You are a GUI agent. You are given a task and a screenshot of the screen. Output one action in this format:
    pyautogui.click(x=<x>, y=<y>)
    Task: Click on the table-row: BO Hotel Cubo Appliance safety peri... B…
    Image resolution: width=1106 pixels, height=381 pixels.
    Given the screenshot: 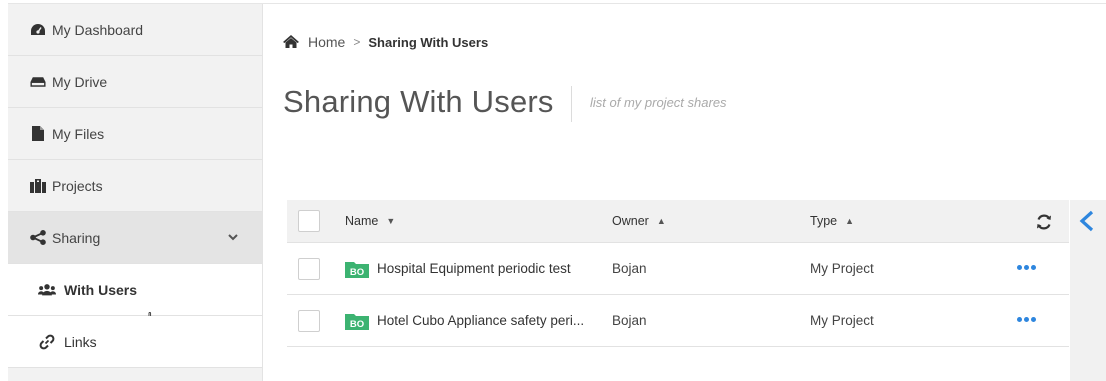 What is the action you would take?
    pyautogui.click(x=678, y=321)
    